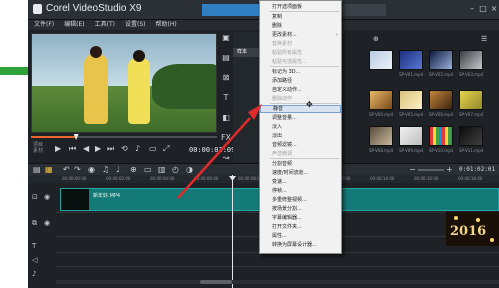 The width and height of the screenshot is (499, 288). I want to click on context-menu-item: 更改素材... ›, so click(300, 35).